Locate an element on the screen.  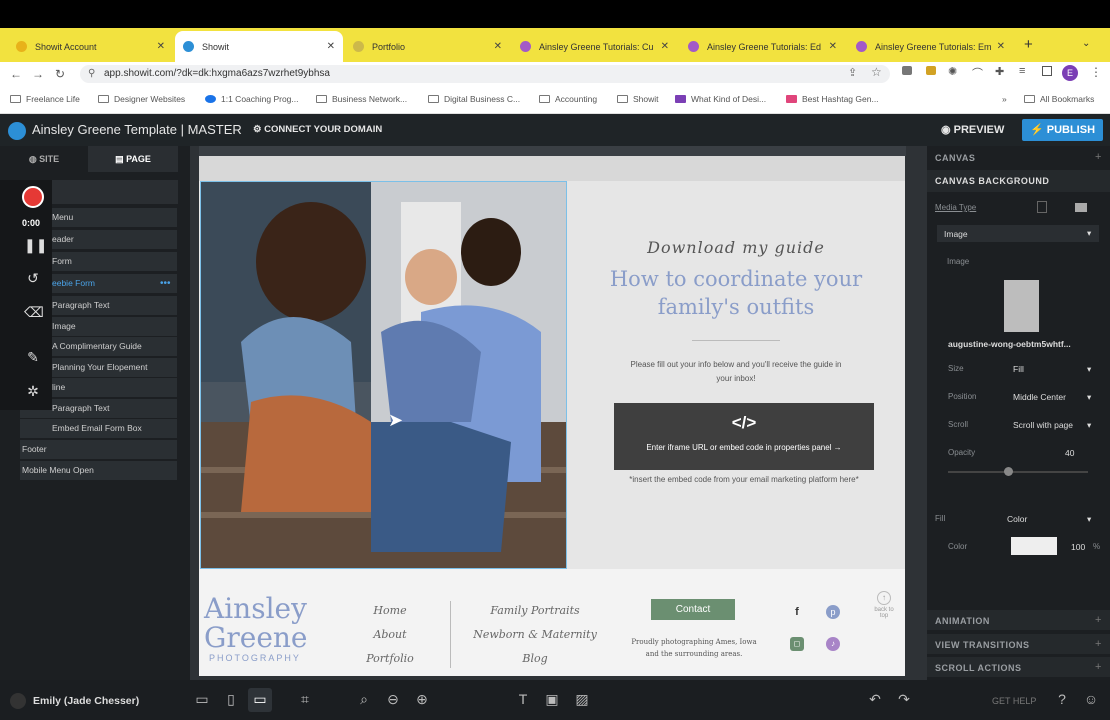
tab-page: ▤ PAGE is located at coordinates (133, 159).